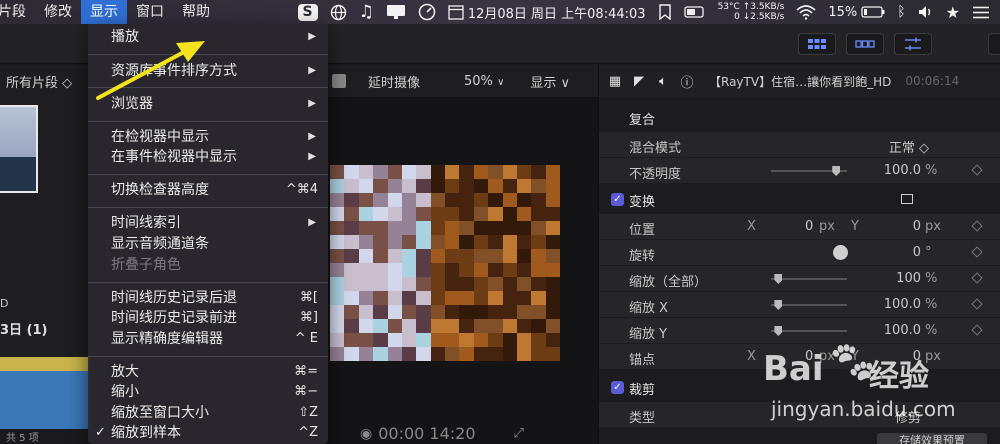 This screenshot has height=444, width=1000. Describe the element at coordinates (648, 334) in the screenshot. I see `row-label: 缩放 Y` at that location.